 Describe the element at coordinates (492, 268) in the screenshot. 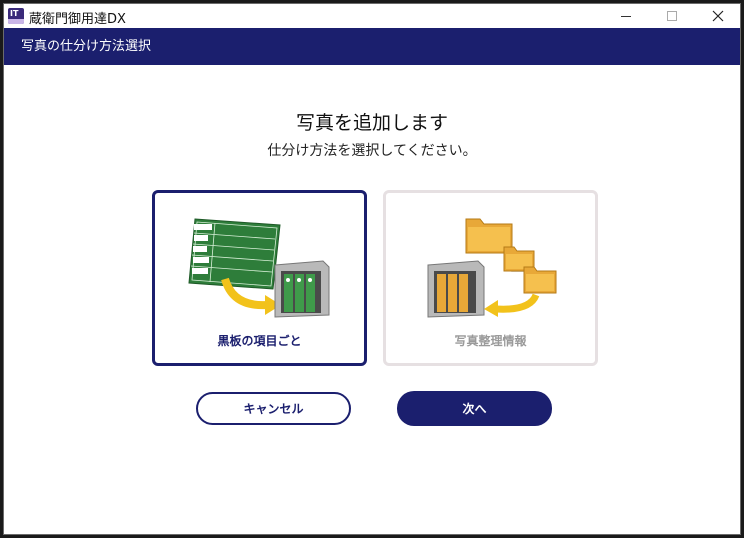

I see `folder-cabinet-icon` at that location.